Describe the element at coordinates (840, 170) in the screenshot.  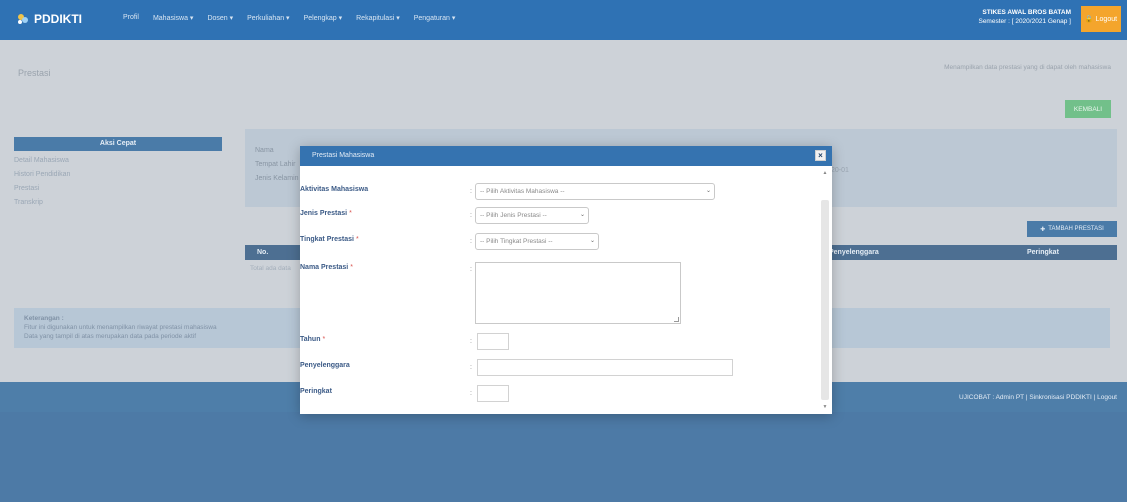
I see `info-value: 20-01` at that location.